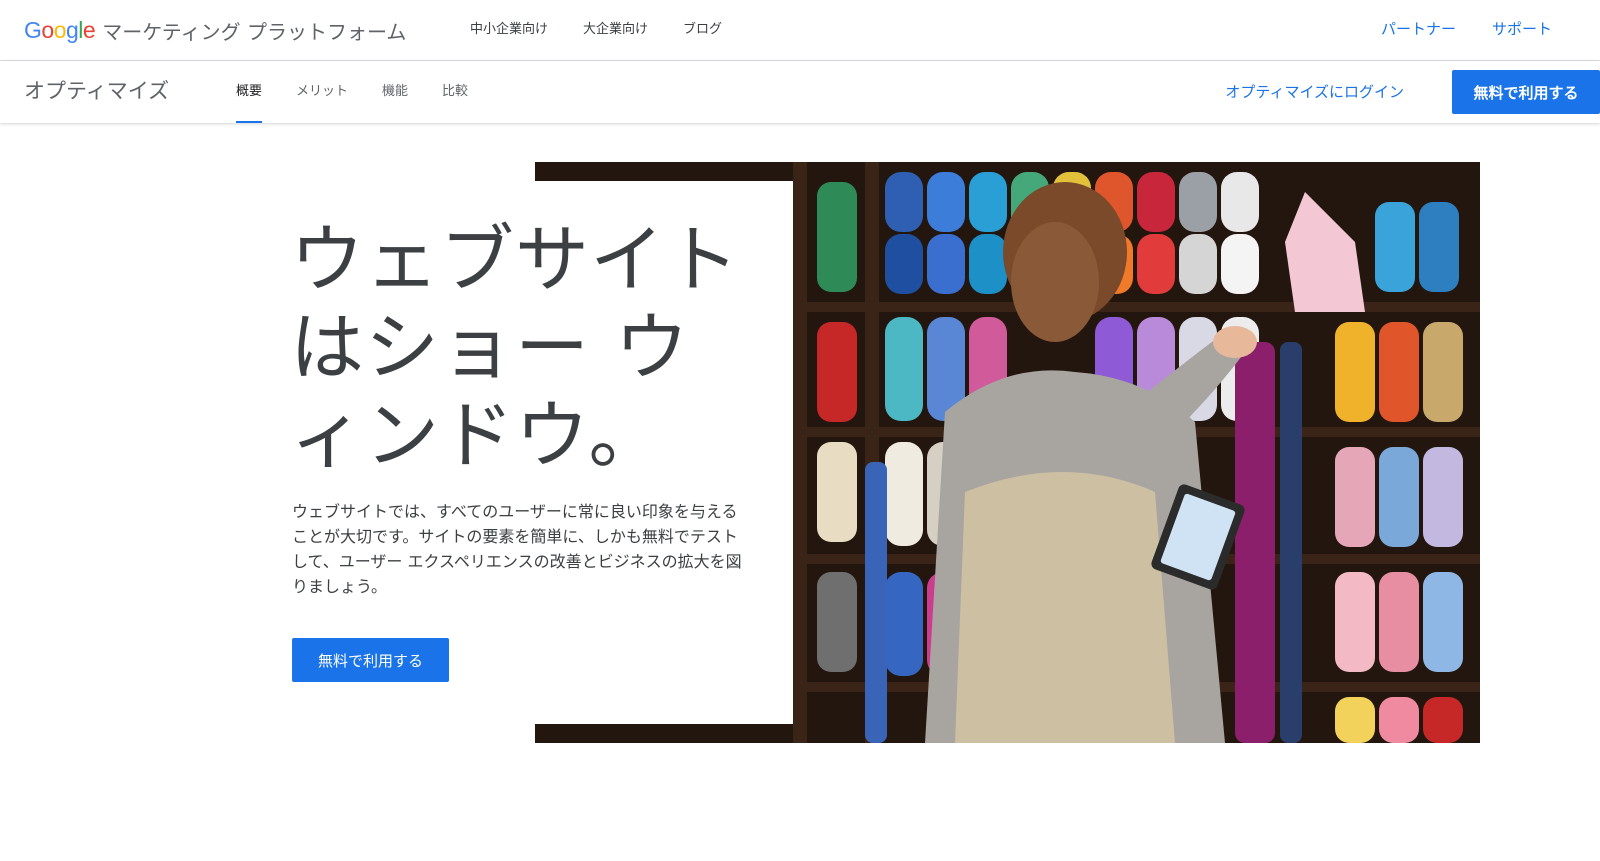 The width and height of the screenshot is (1600, 861). Describe the element at coordinates (1314, 92) in the screenshot. I see `optimize-login-link: オプティマイズにログイン` at that location.